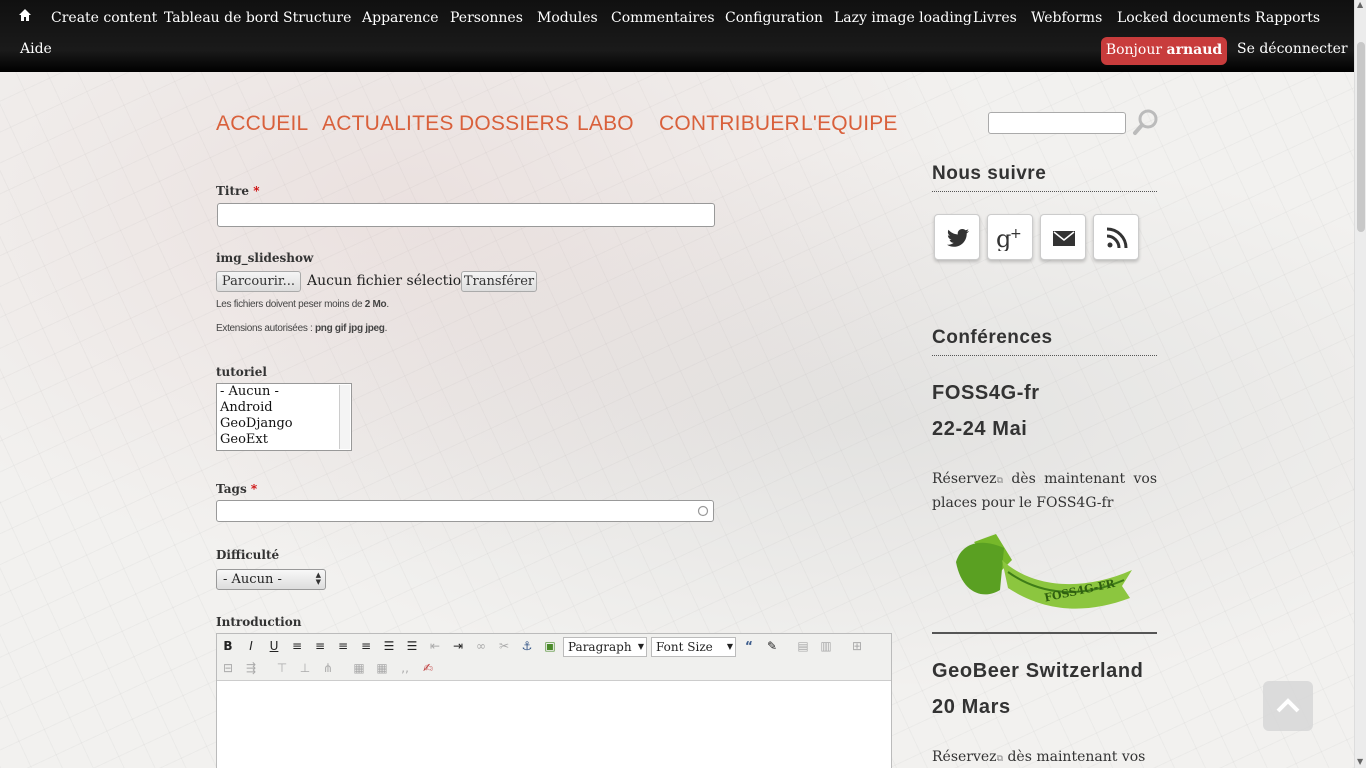 The height and width of the screenshot is (768, 1366). I want to click on foss4g-logo: FOSS4G-FR, so click(1044, 571).